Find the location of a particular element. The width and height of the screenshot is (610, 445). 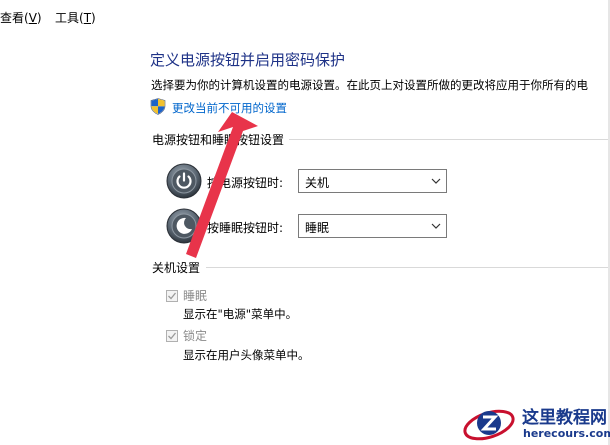

menu-tools-key: T is located at coordinates (87, 18).